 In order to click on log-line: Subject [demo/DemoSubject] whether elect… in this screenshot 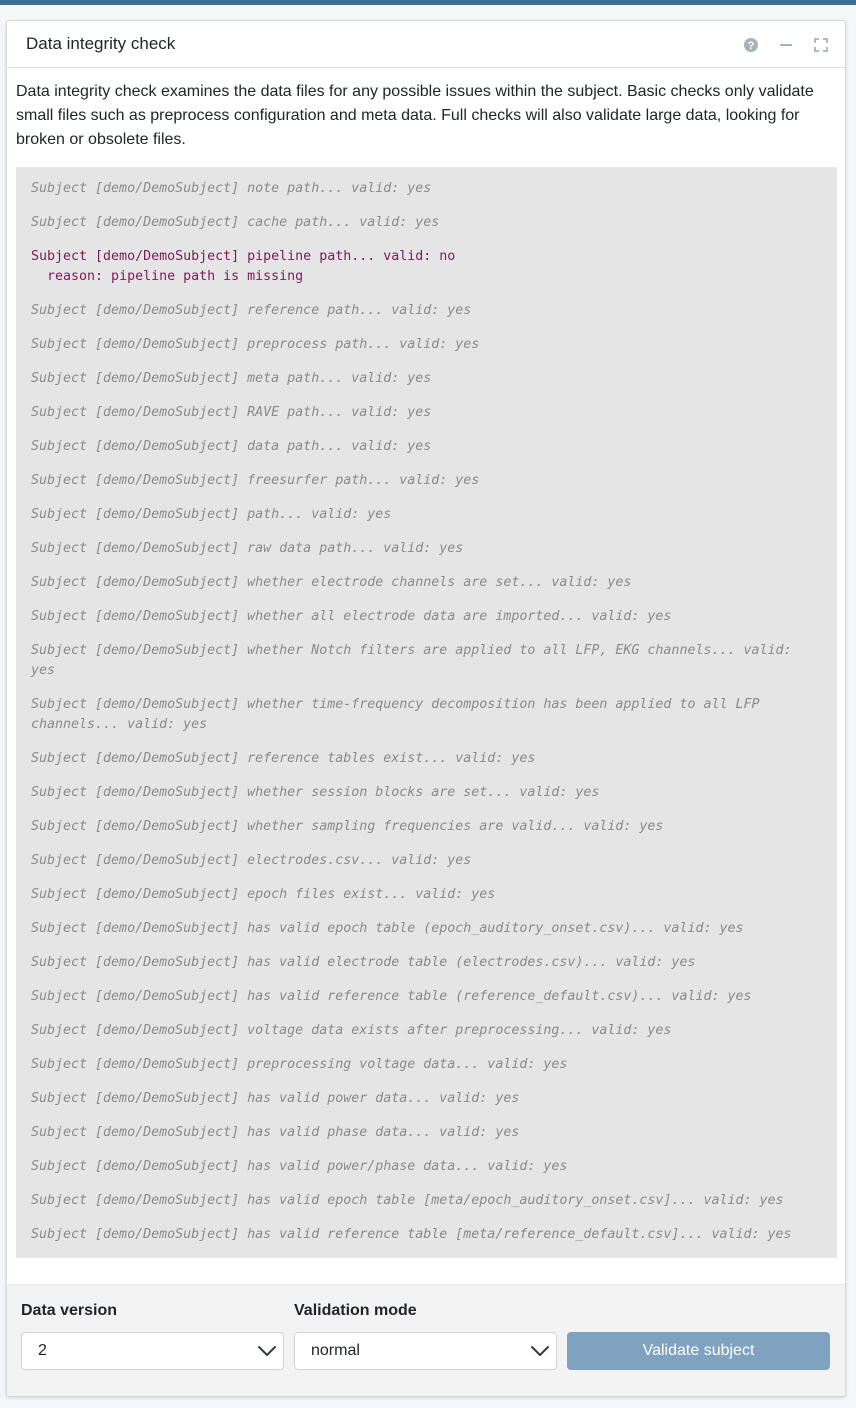, I will do `click(331, 582)`.